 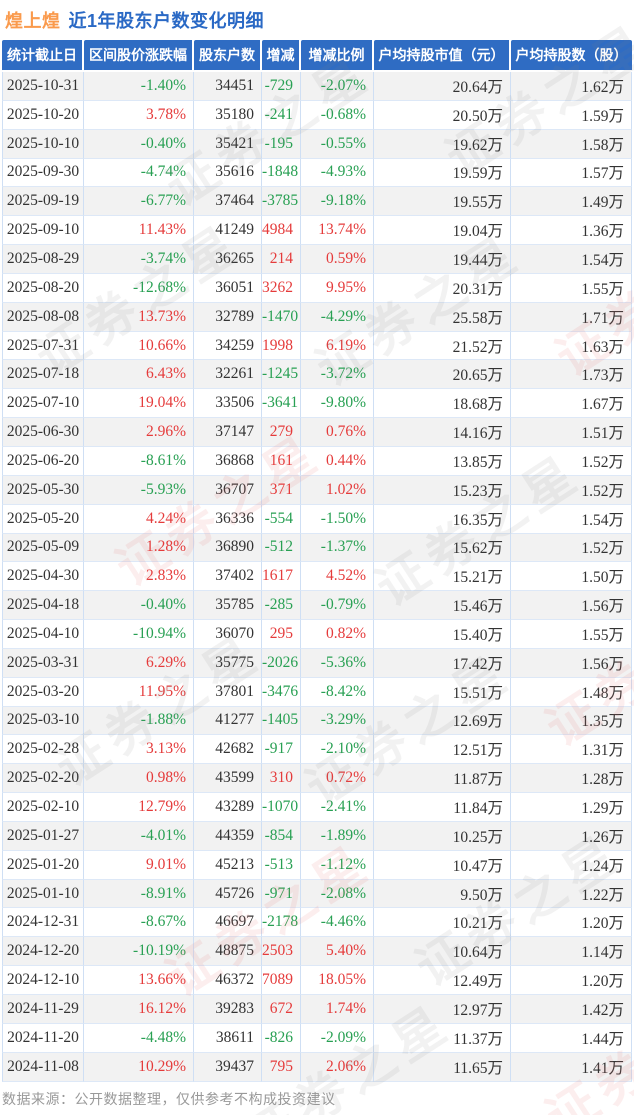 I want to click on cell-avg-shares: 1.14万, so click(x=571, y=952).